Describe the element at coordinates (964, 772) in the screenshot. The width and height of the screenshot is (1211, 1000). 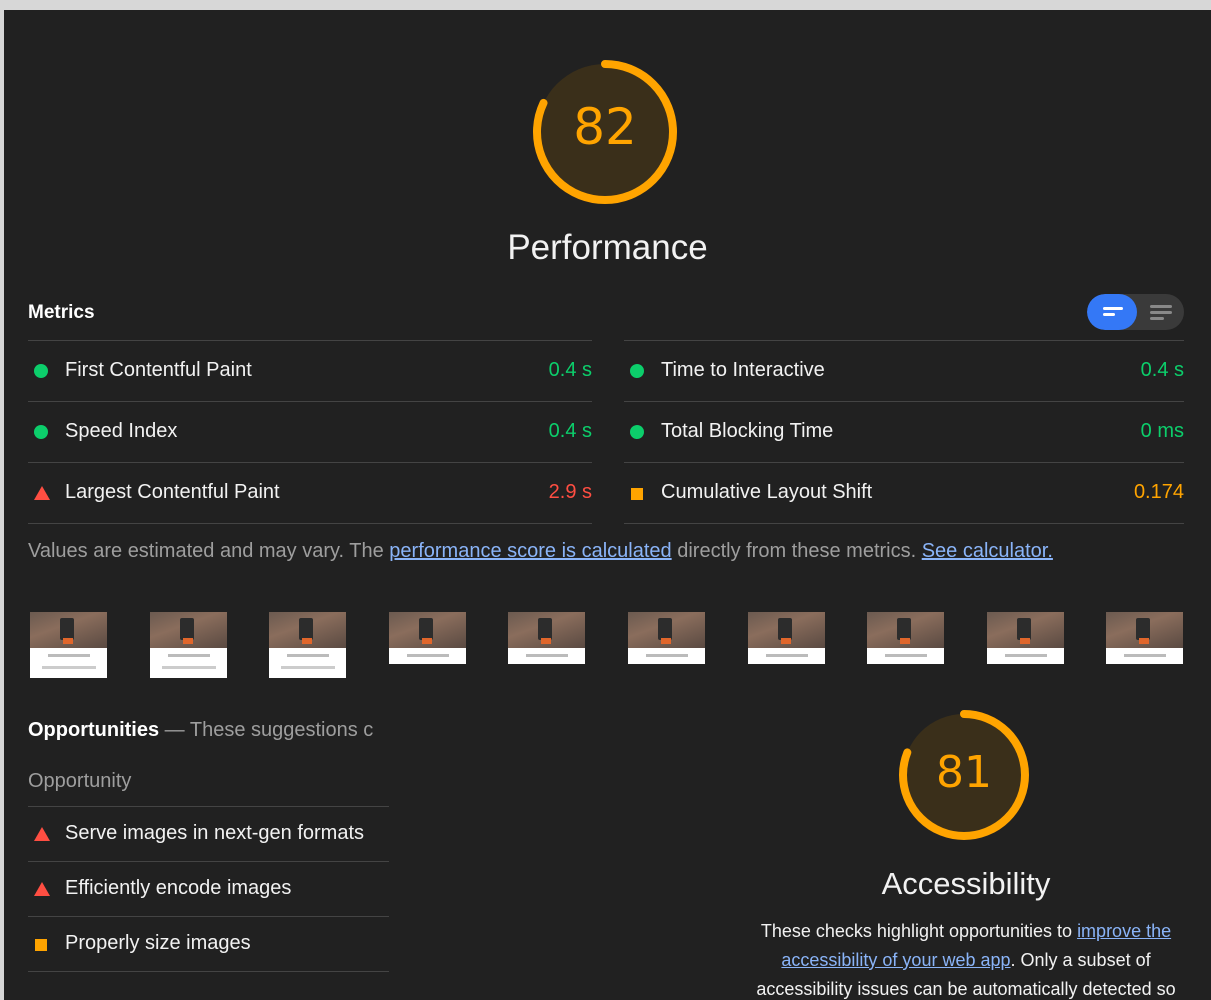
I see `accessibility-score: 81` at that location.